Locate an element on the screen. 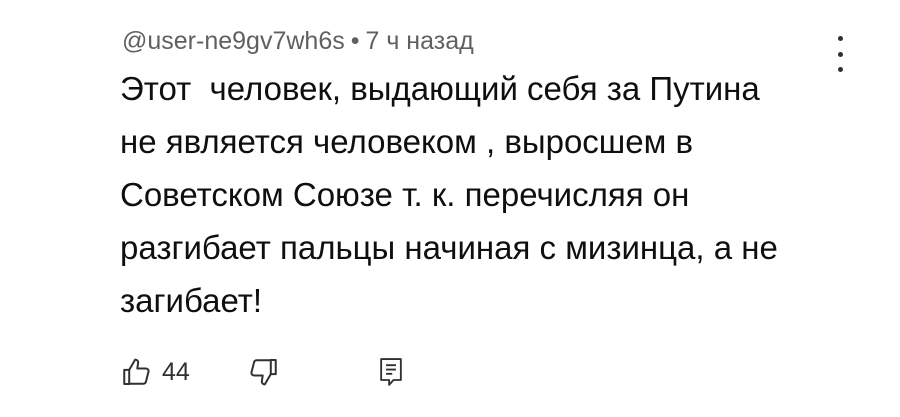 This screenshot has width=900, height=417. like-count: 44 is located at coordinates (176, 371).